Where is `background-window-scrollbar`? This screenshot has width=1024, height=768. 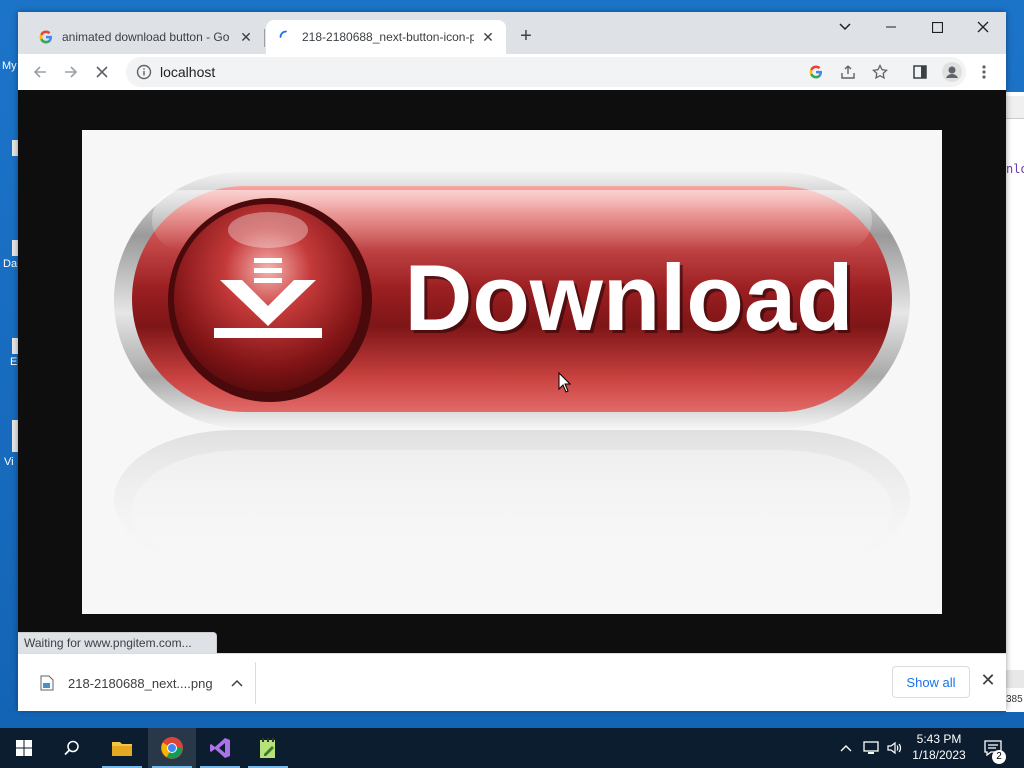 background-window-scrollbar is located at coordinates (1015, 679).